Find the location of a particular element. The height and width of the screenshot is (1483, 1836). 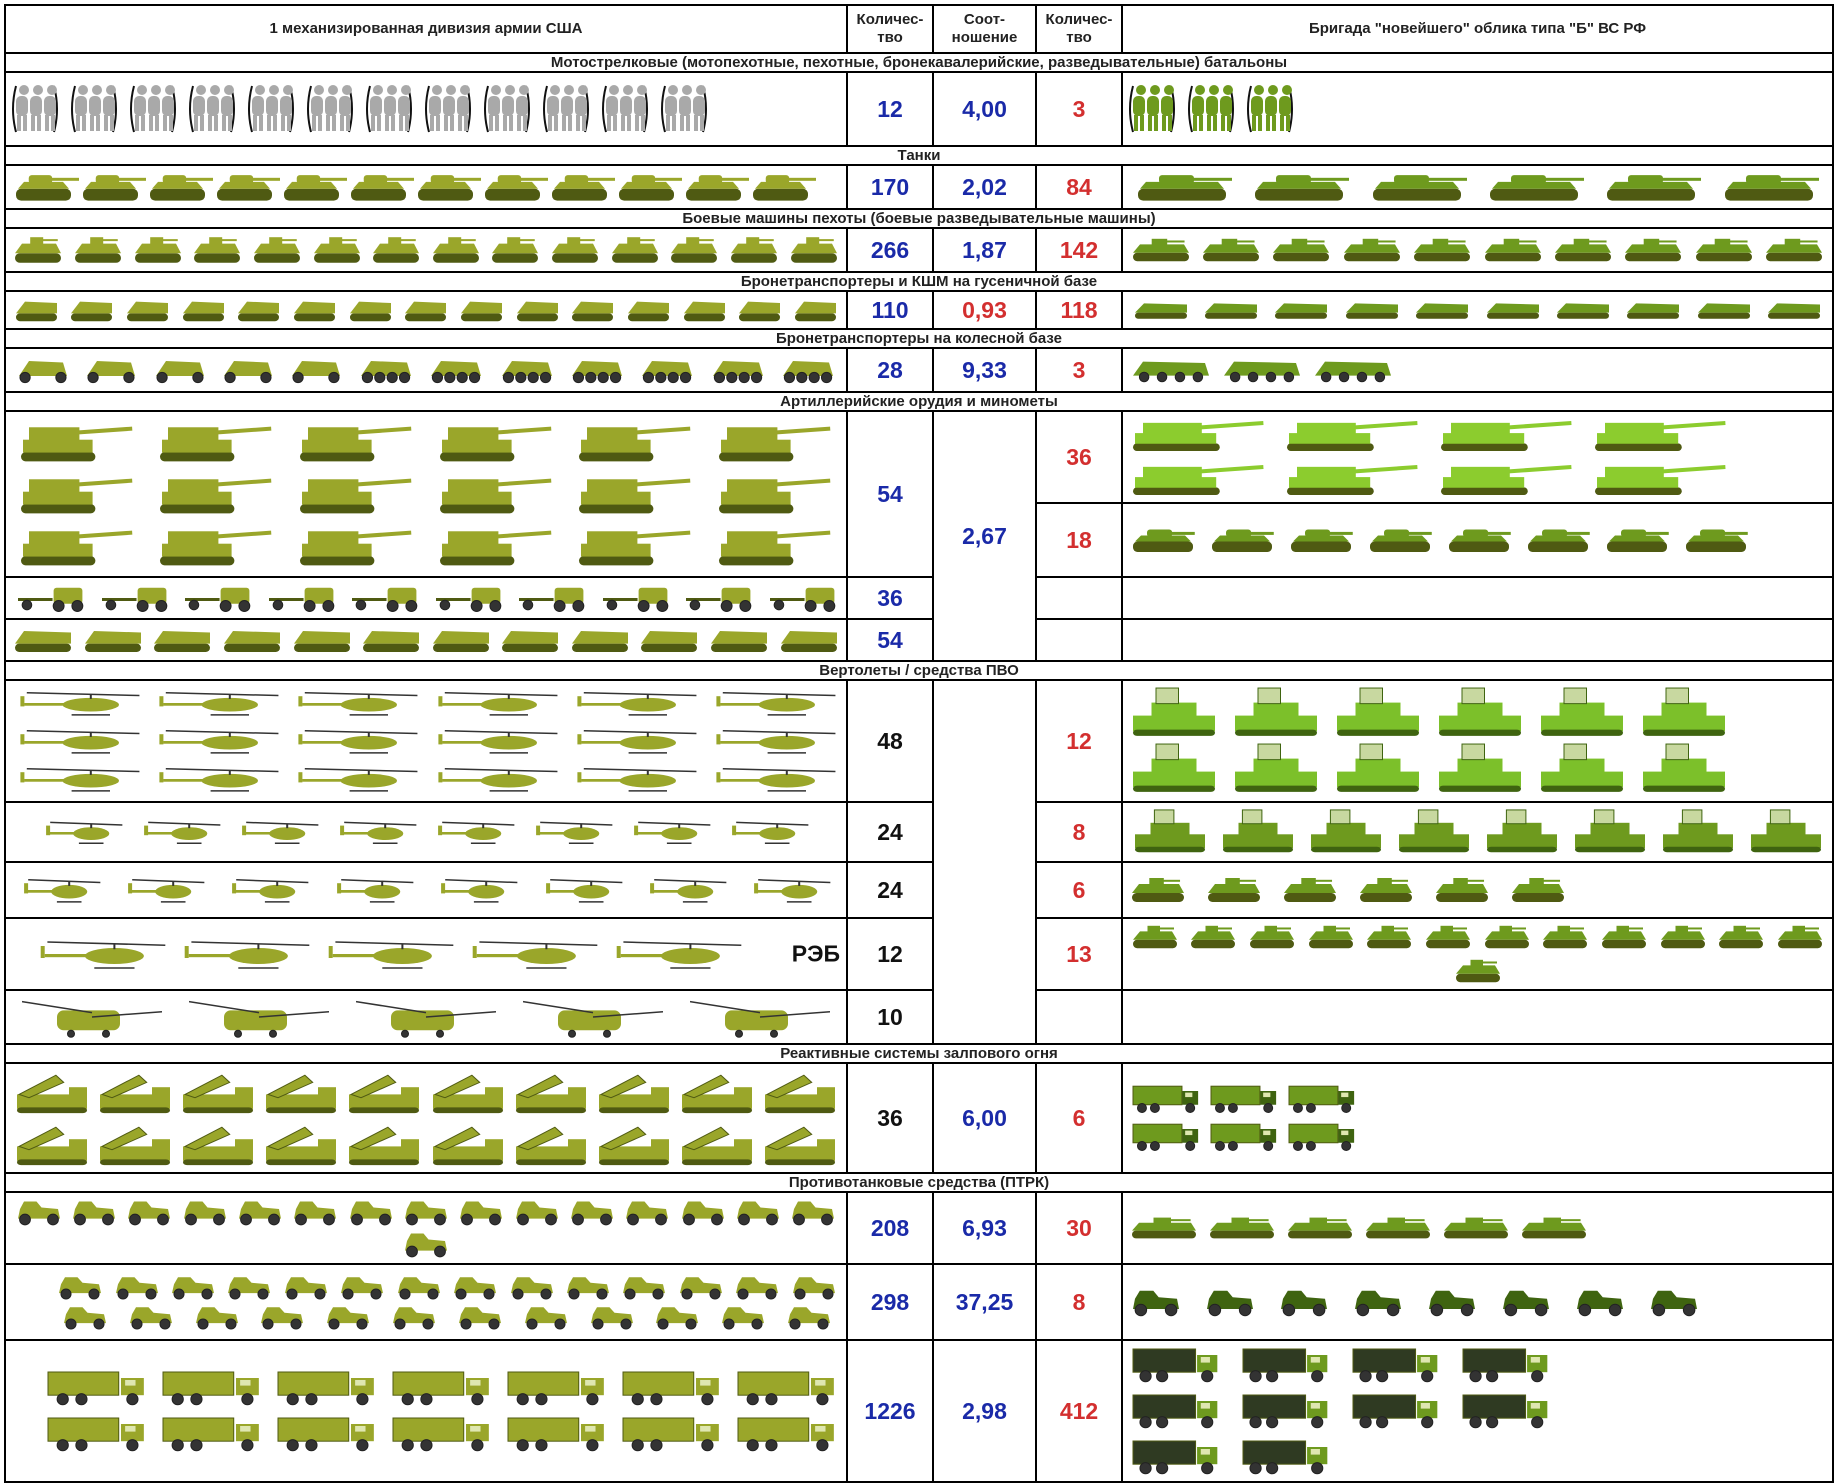

ru-count-ifv: 142 is located at coordinates (1079, 250).